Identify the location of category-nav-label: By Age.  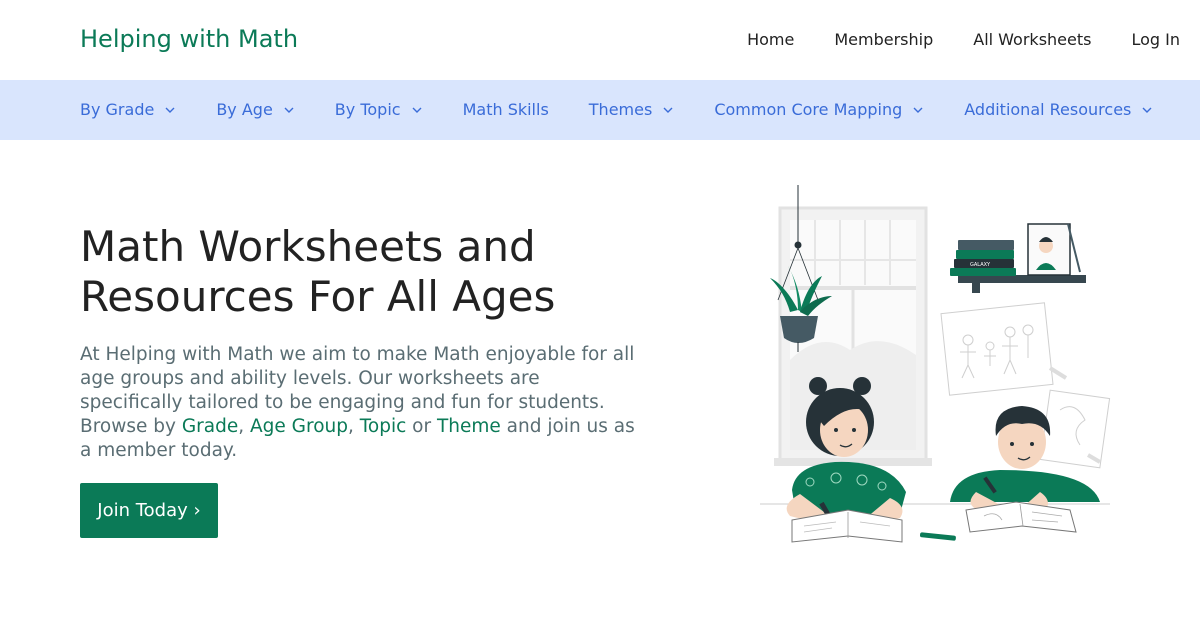
(244, 109).